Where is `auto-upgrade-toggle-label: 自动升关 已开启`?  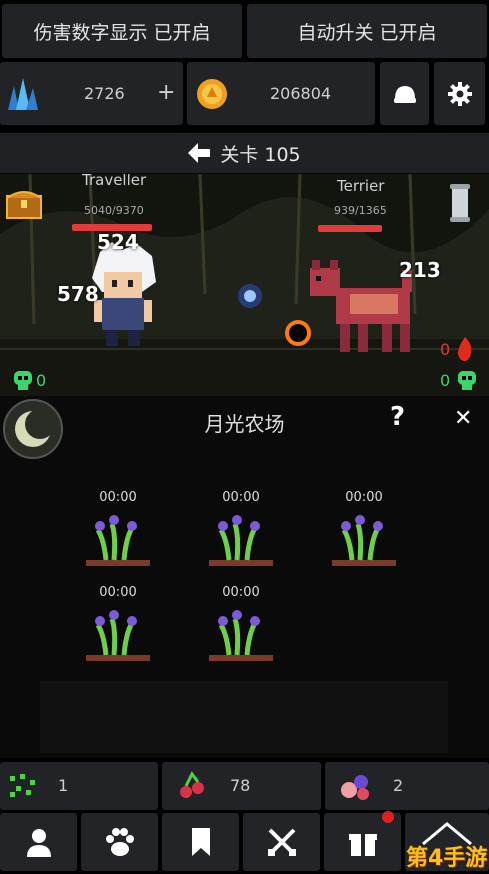
auto-upgrade-toggle-label: 自动升关 已开启 is located at coordinates (367, 32).